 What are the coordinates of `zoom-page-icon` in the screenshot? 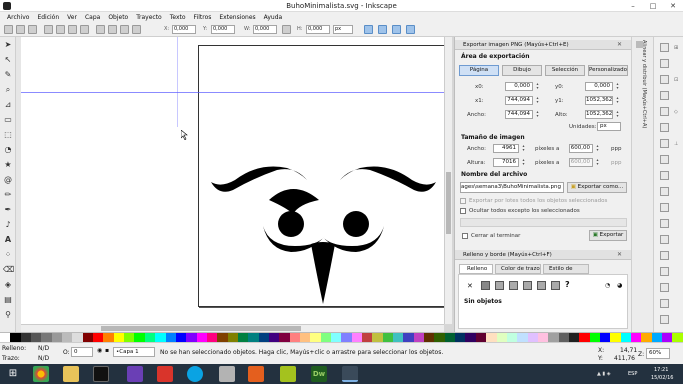 It's located at (664, 255).